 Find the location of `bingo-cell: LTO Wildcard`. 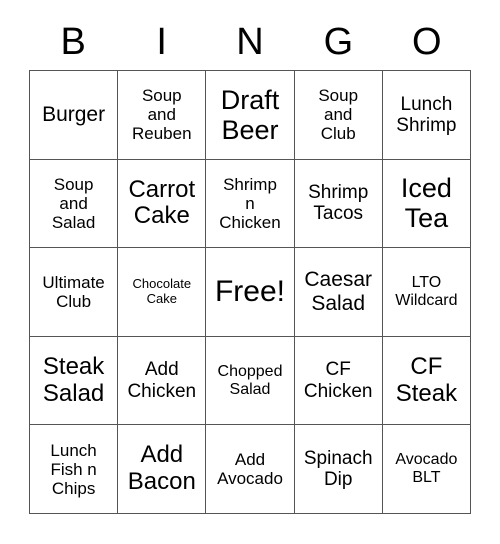

bingo-cell: LTO Wildcard is located at coordinates (426, 292).